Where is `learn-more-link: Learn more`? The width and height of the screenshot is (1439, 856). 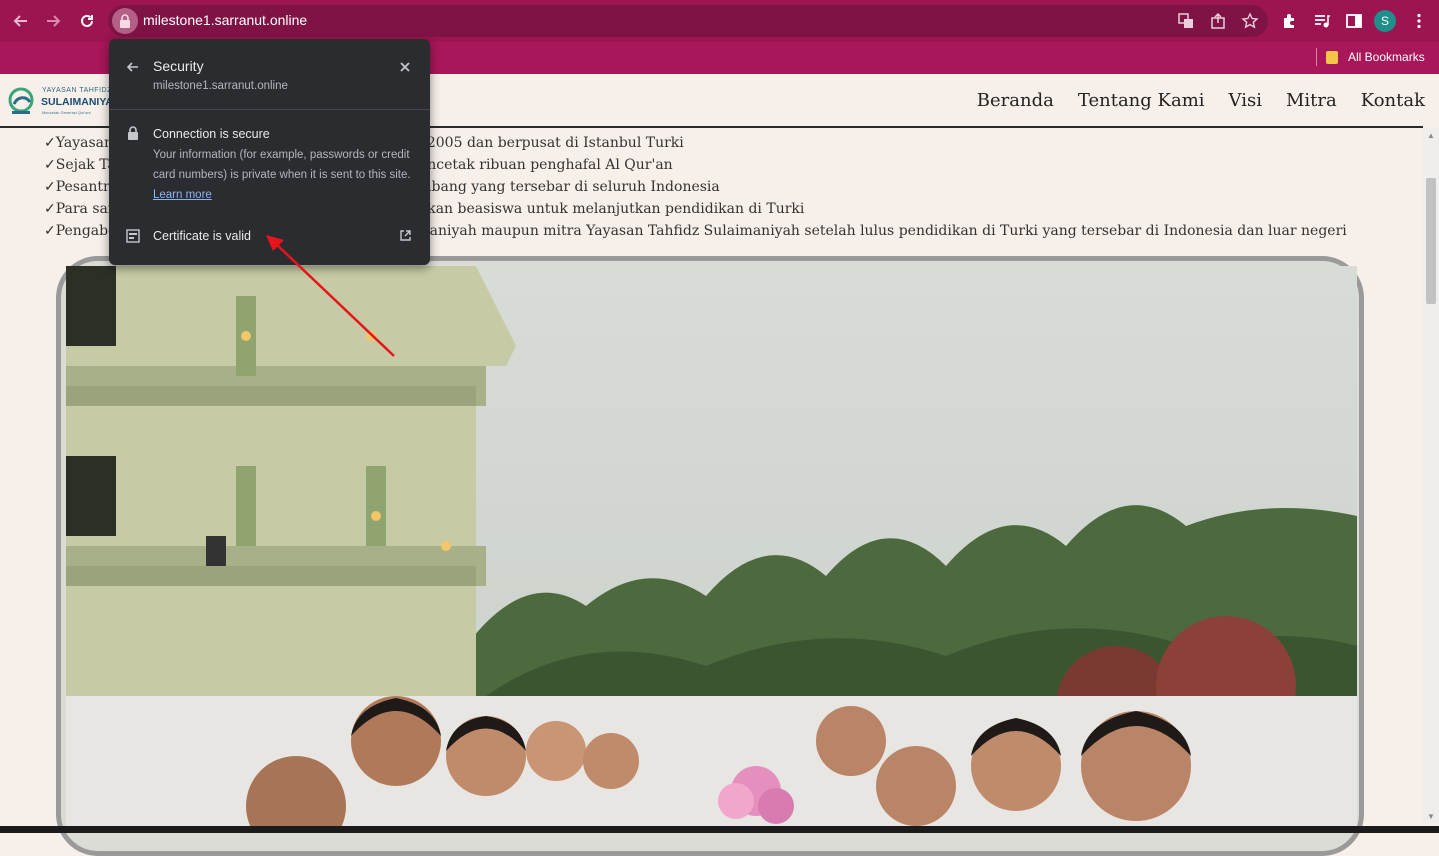
learn-more-link: Learn more is located at coordinates (182, 195).